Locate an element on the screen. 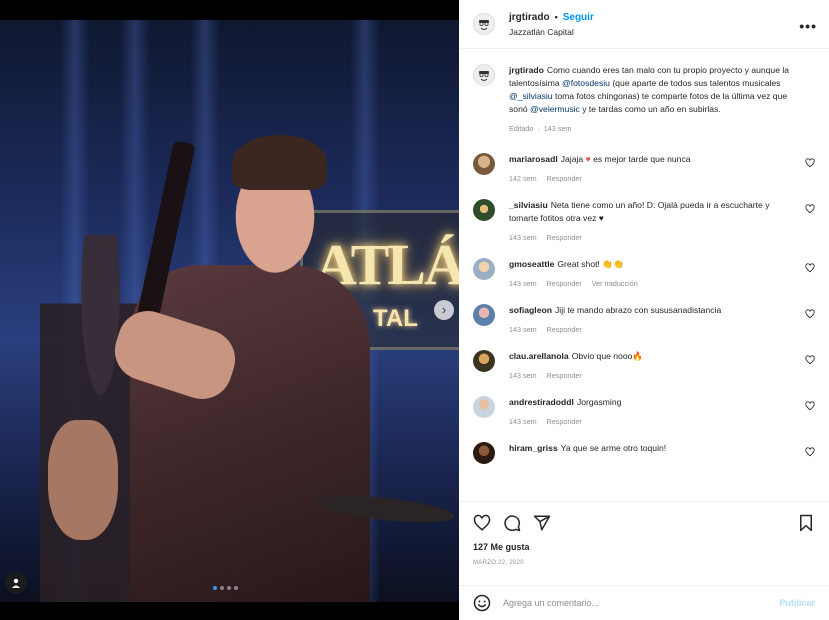 The width and height of the screenshot is (829, 620). publish-button: Publicar is located at coordinates (797, 603).